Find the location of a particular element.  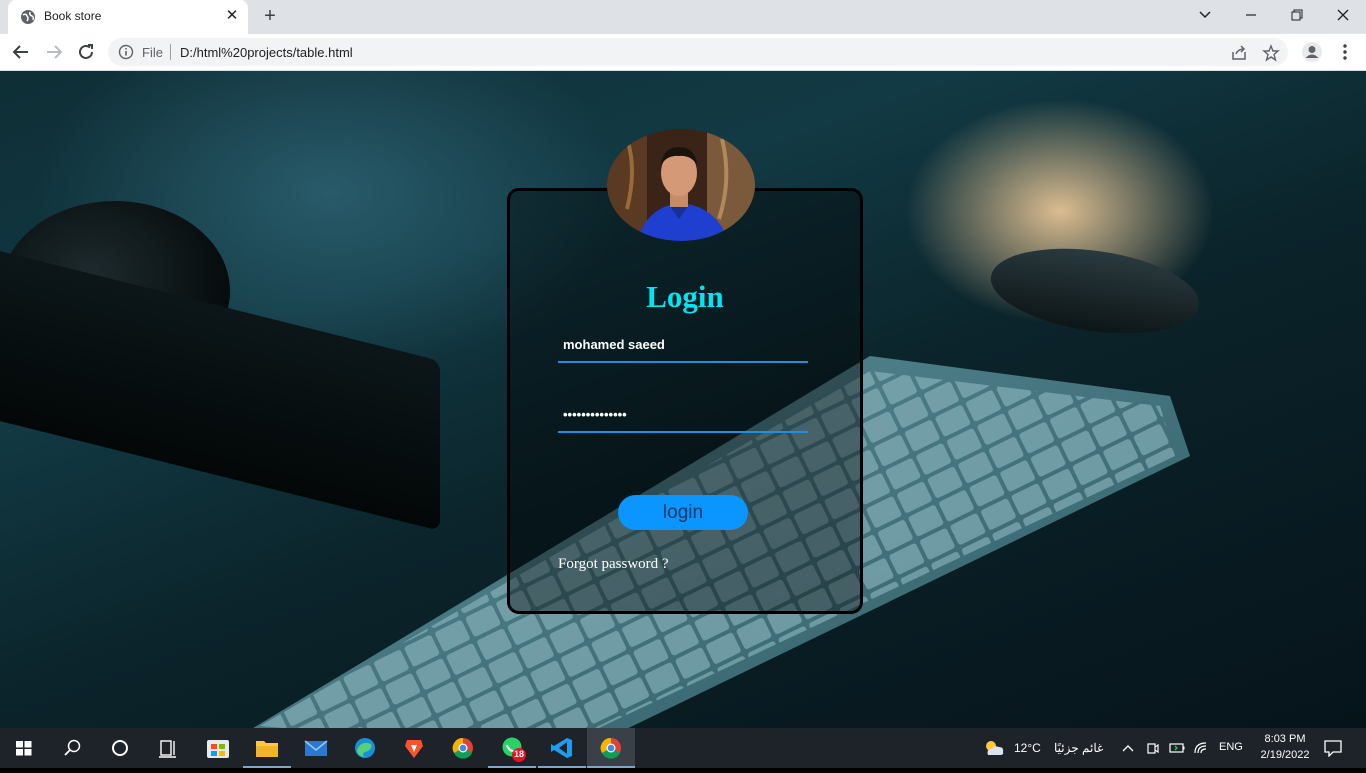

task-view-icon is located at coordinates (168, 748).